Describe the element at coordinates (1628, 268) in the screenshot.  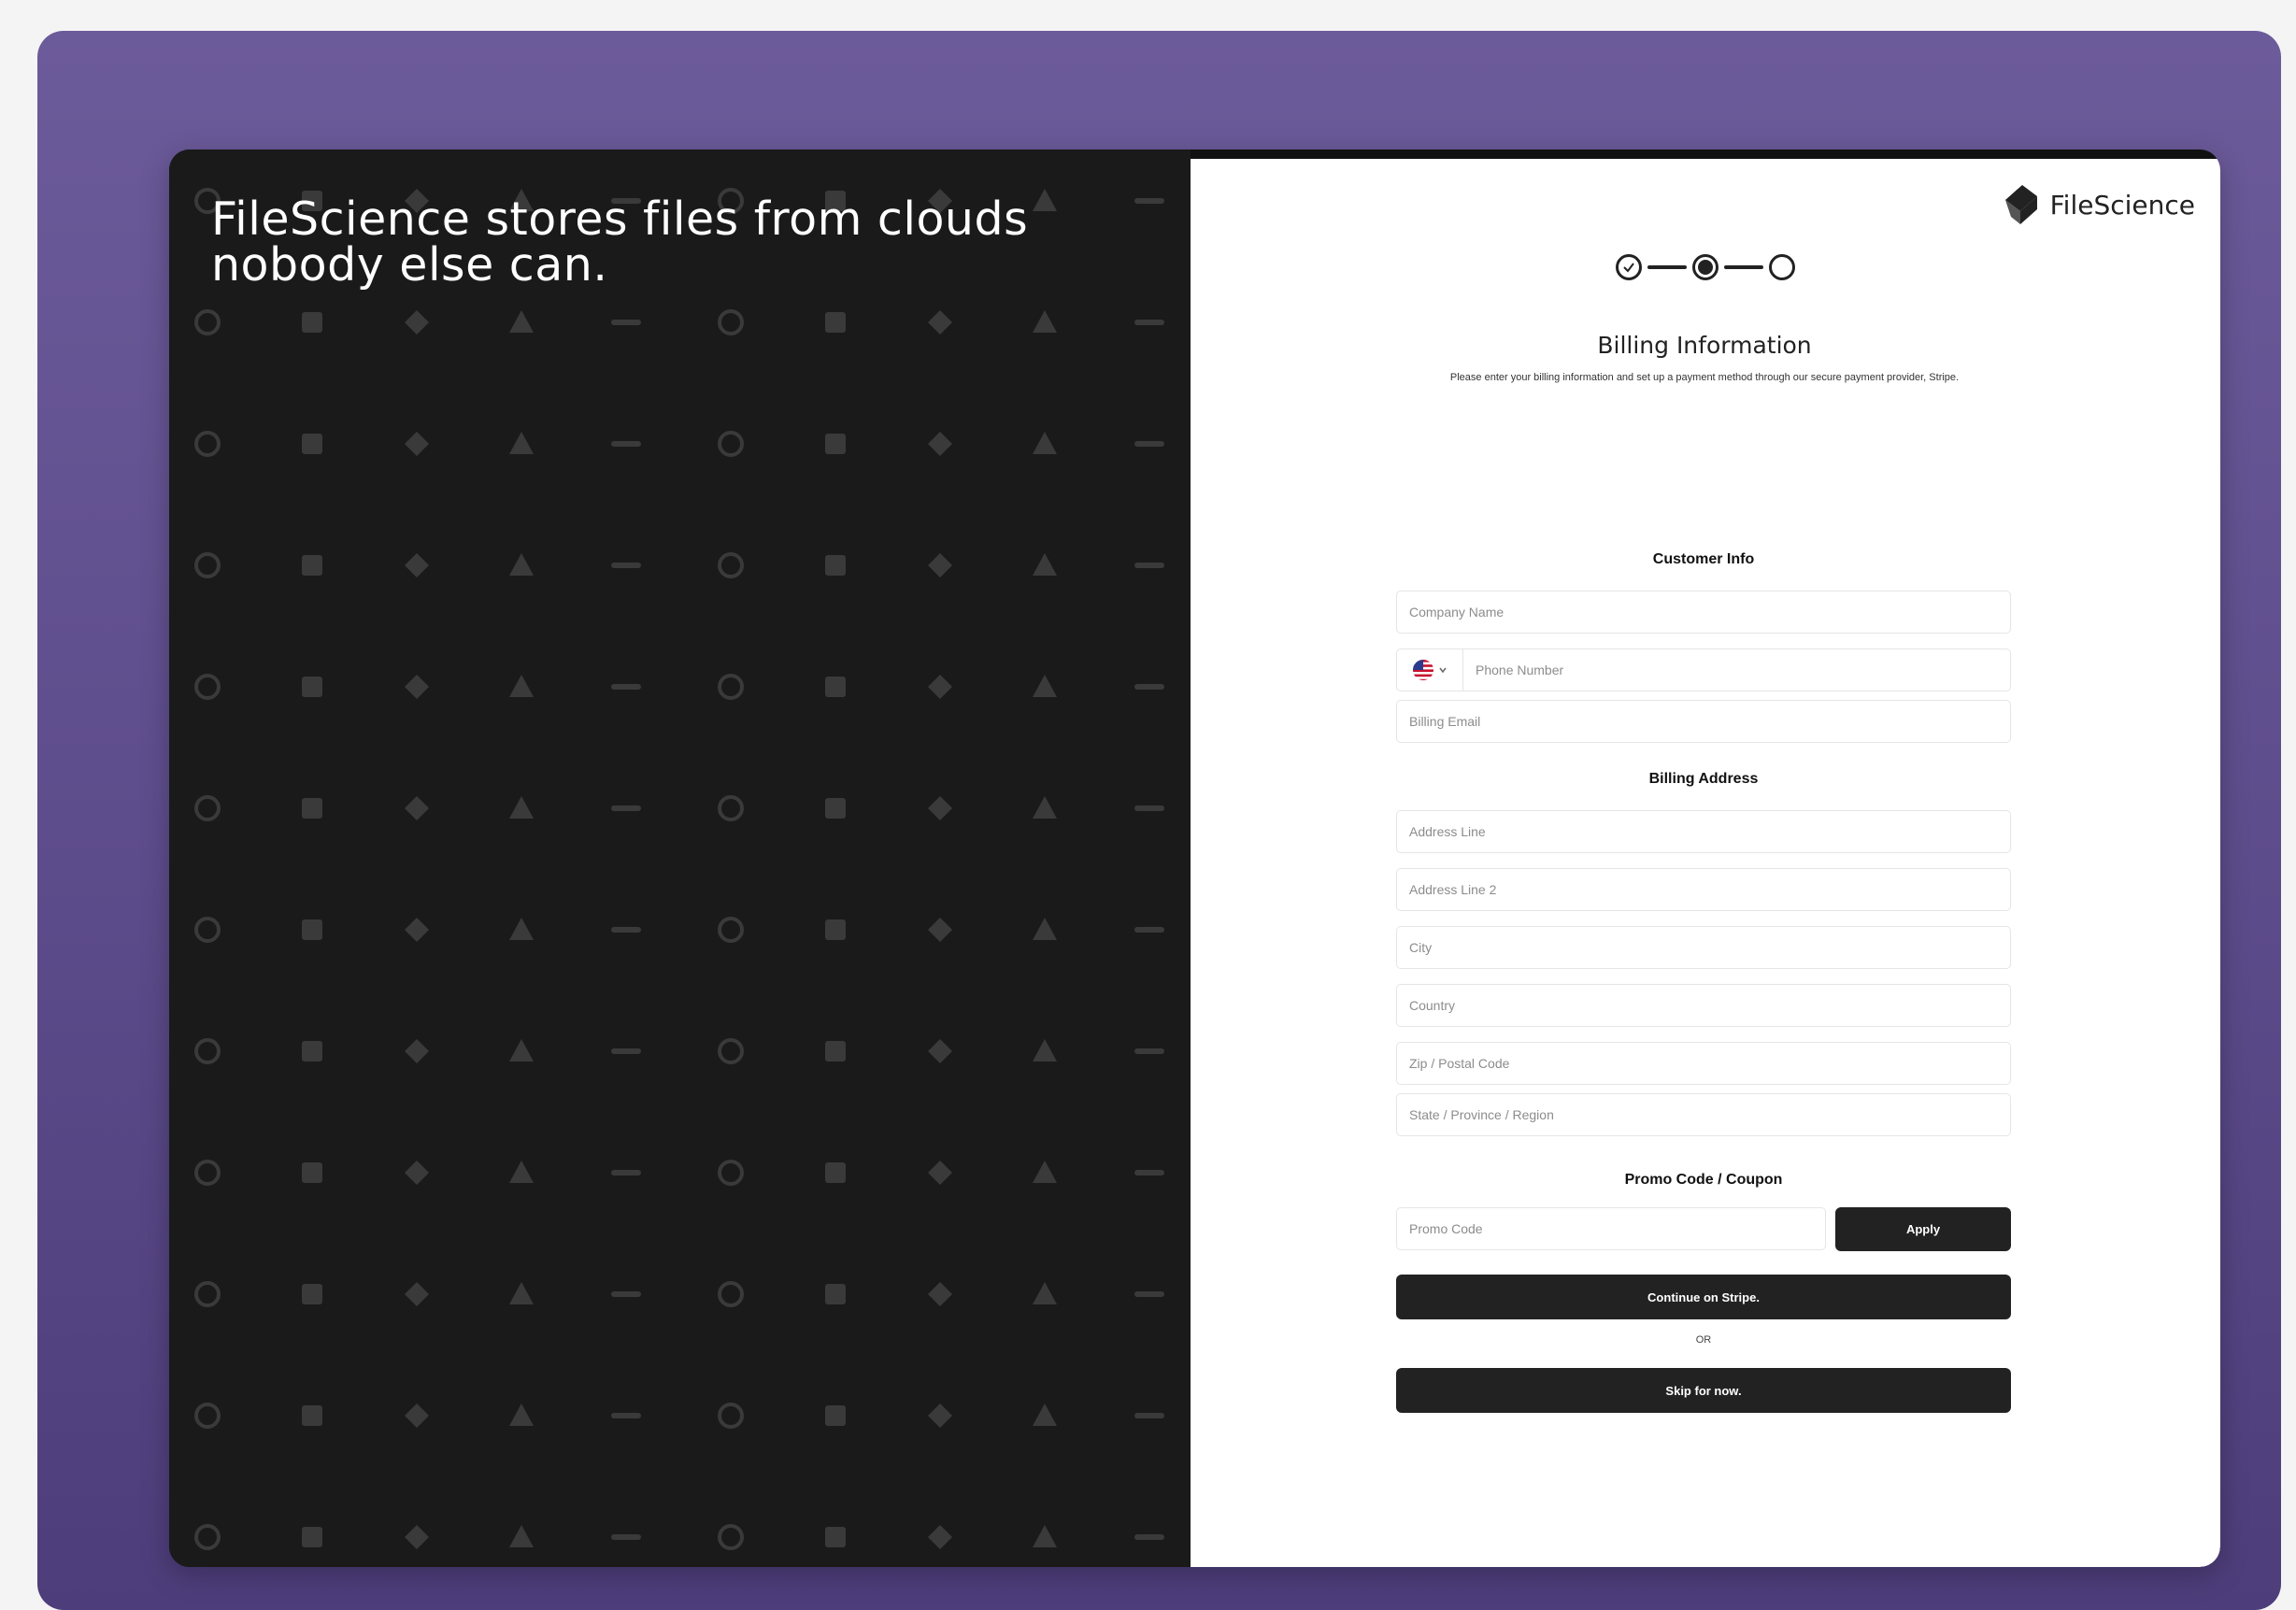
I see `checkmark-icon` at that location.